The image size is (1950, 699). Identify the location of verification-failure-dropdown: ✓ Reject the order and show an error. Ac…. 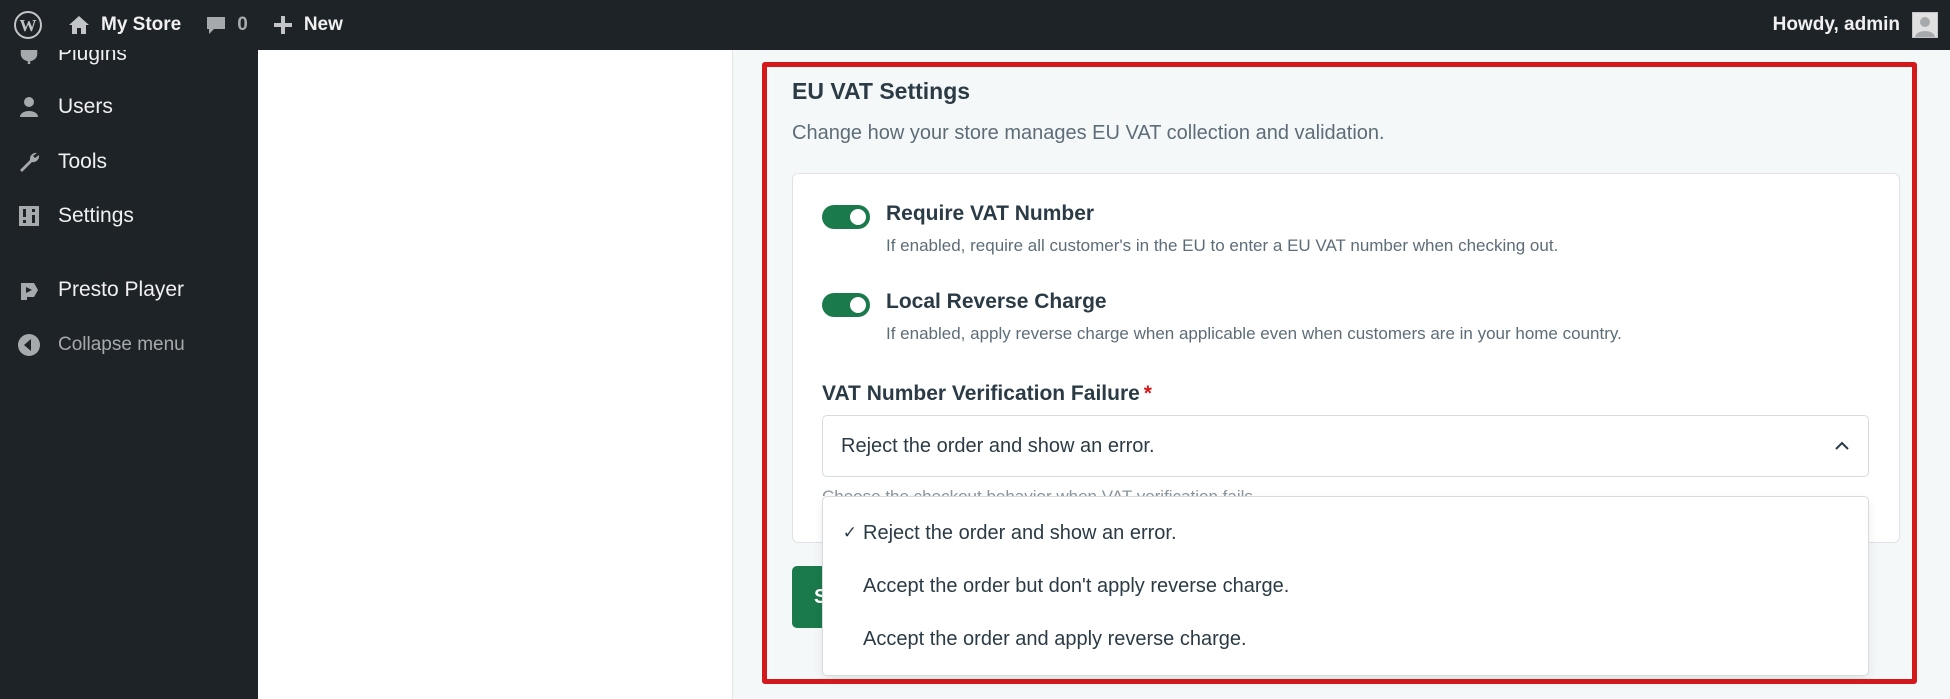
(1345, 586).